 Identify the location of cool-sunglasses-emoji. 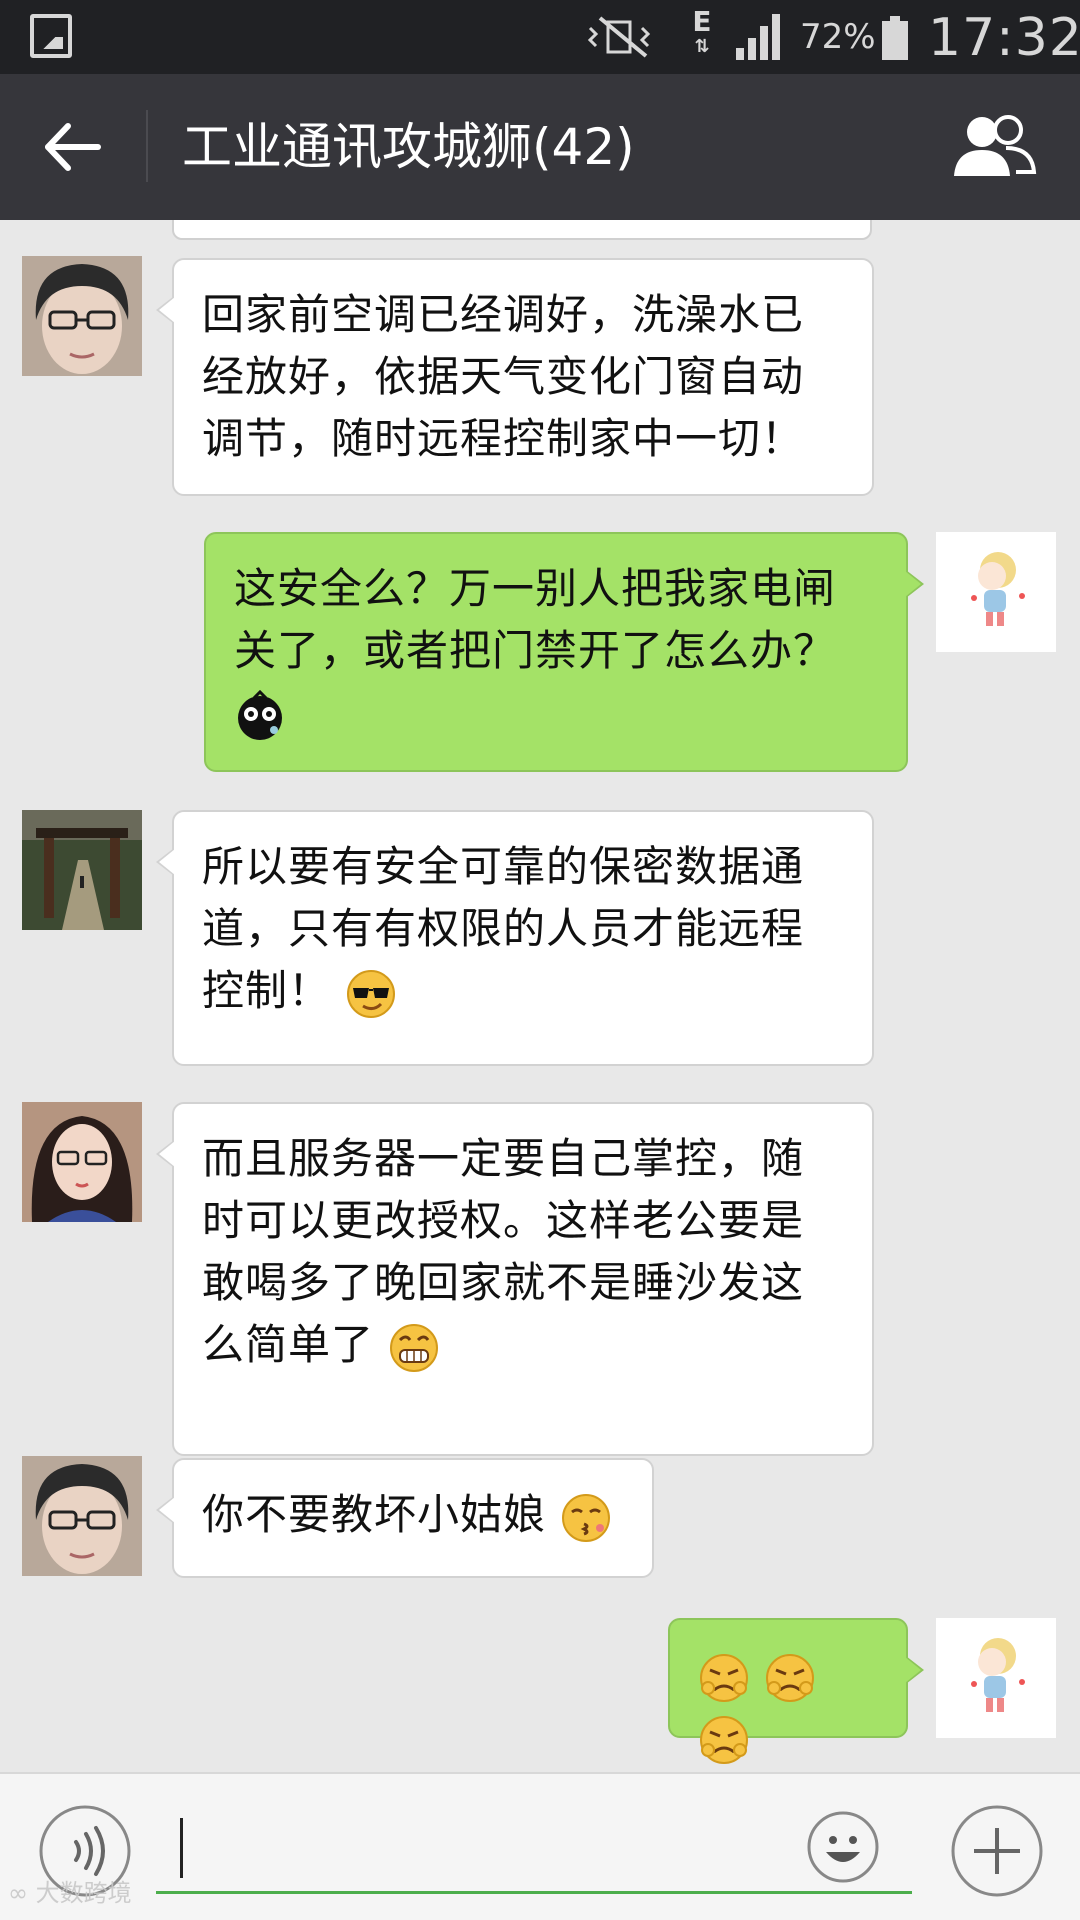
(371, 993).